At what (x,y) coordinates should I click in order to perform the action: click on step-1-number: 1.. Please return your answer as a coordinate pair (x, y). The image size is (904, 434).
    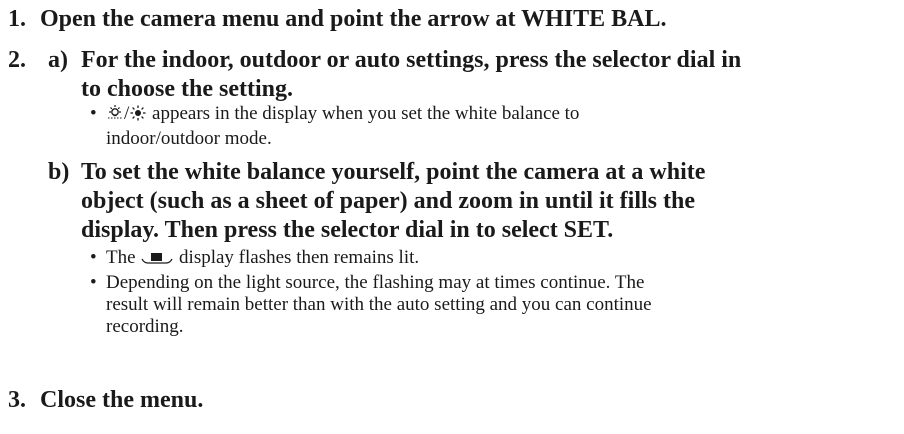
    Looking at the image, I should click on (17, 19).